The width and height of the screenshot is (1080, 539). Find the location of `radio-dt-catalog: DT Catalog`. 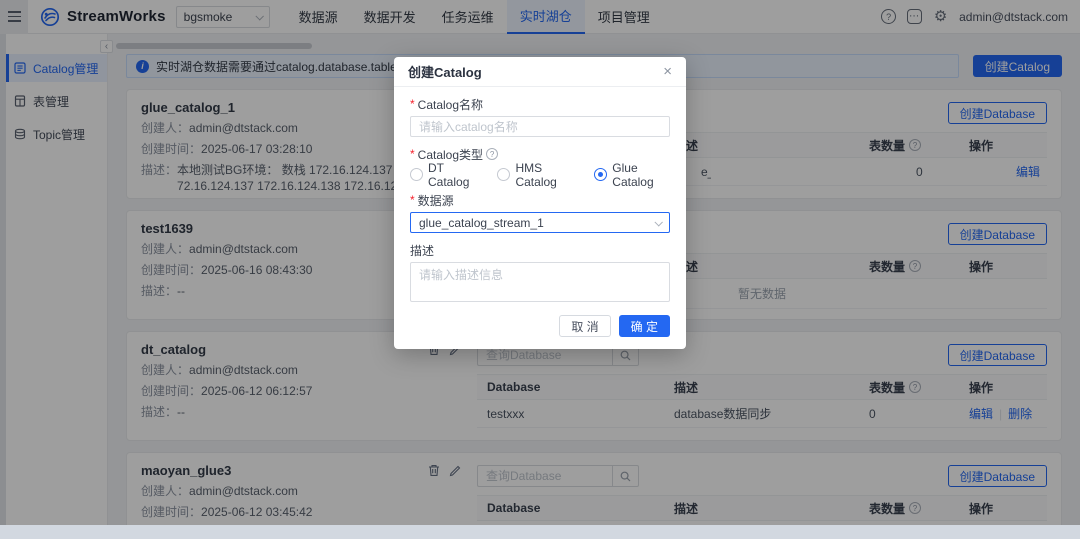

radio-dt-catalog: DT Catalog is located at coordinates (443, 175).